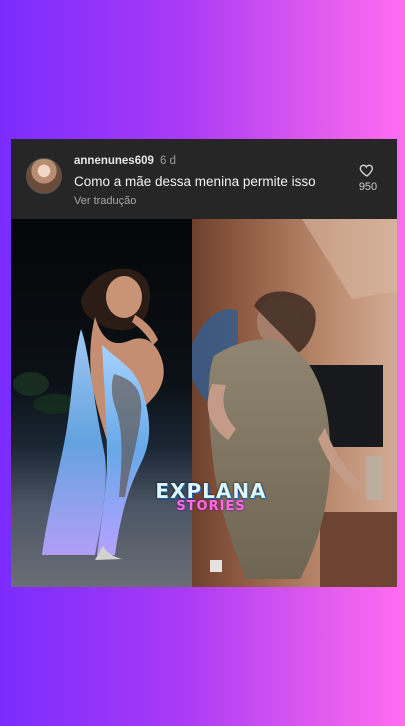 The height and width of the screenshot is (726, 405). What do you see at coordinates (368, 187) in the screenshot?
I see `like-count: 950` at bounding box center [368, 187].